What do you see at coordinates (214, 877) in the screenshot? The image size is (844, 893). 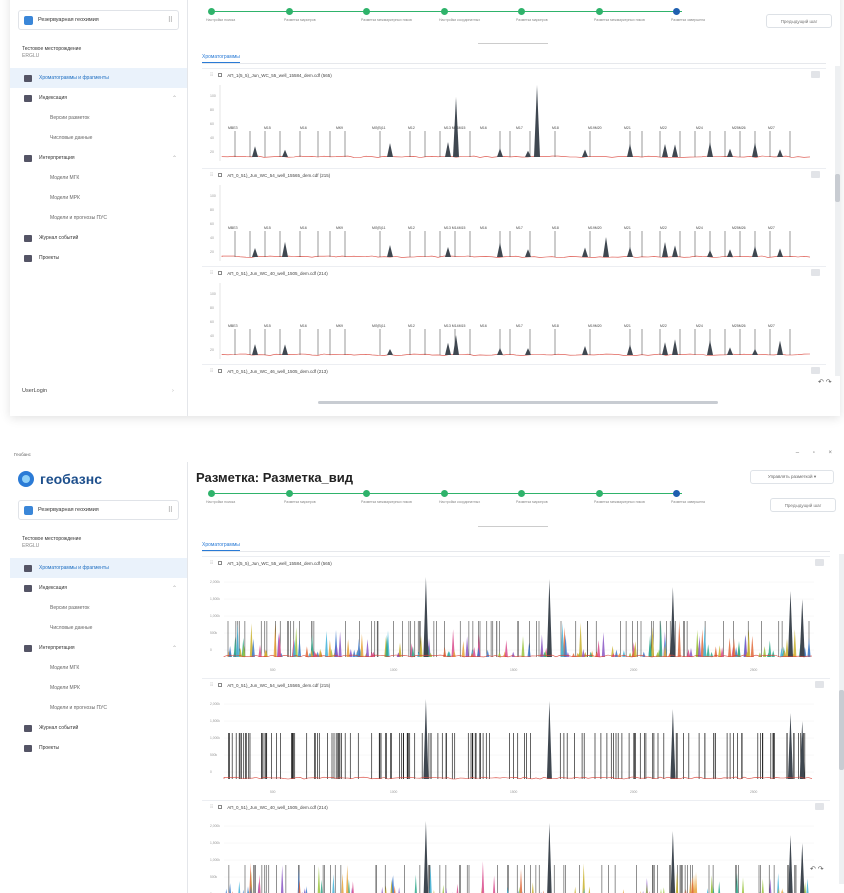 I see `y-tick-label: 500k` at bounding box center [214, 877].